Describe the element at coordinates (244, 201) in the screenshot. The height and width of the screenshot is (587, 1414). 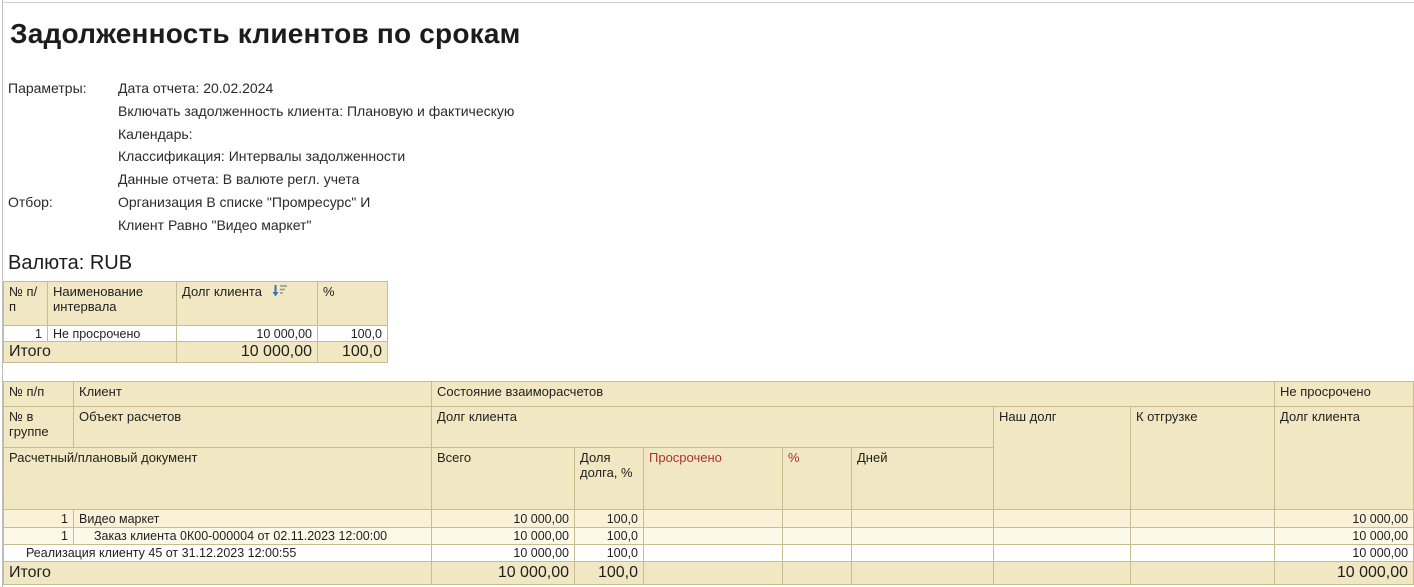
I see `filter-line: Организация В списке "Промресурс" И` at that location.